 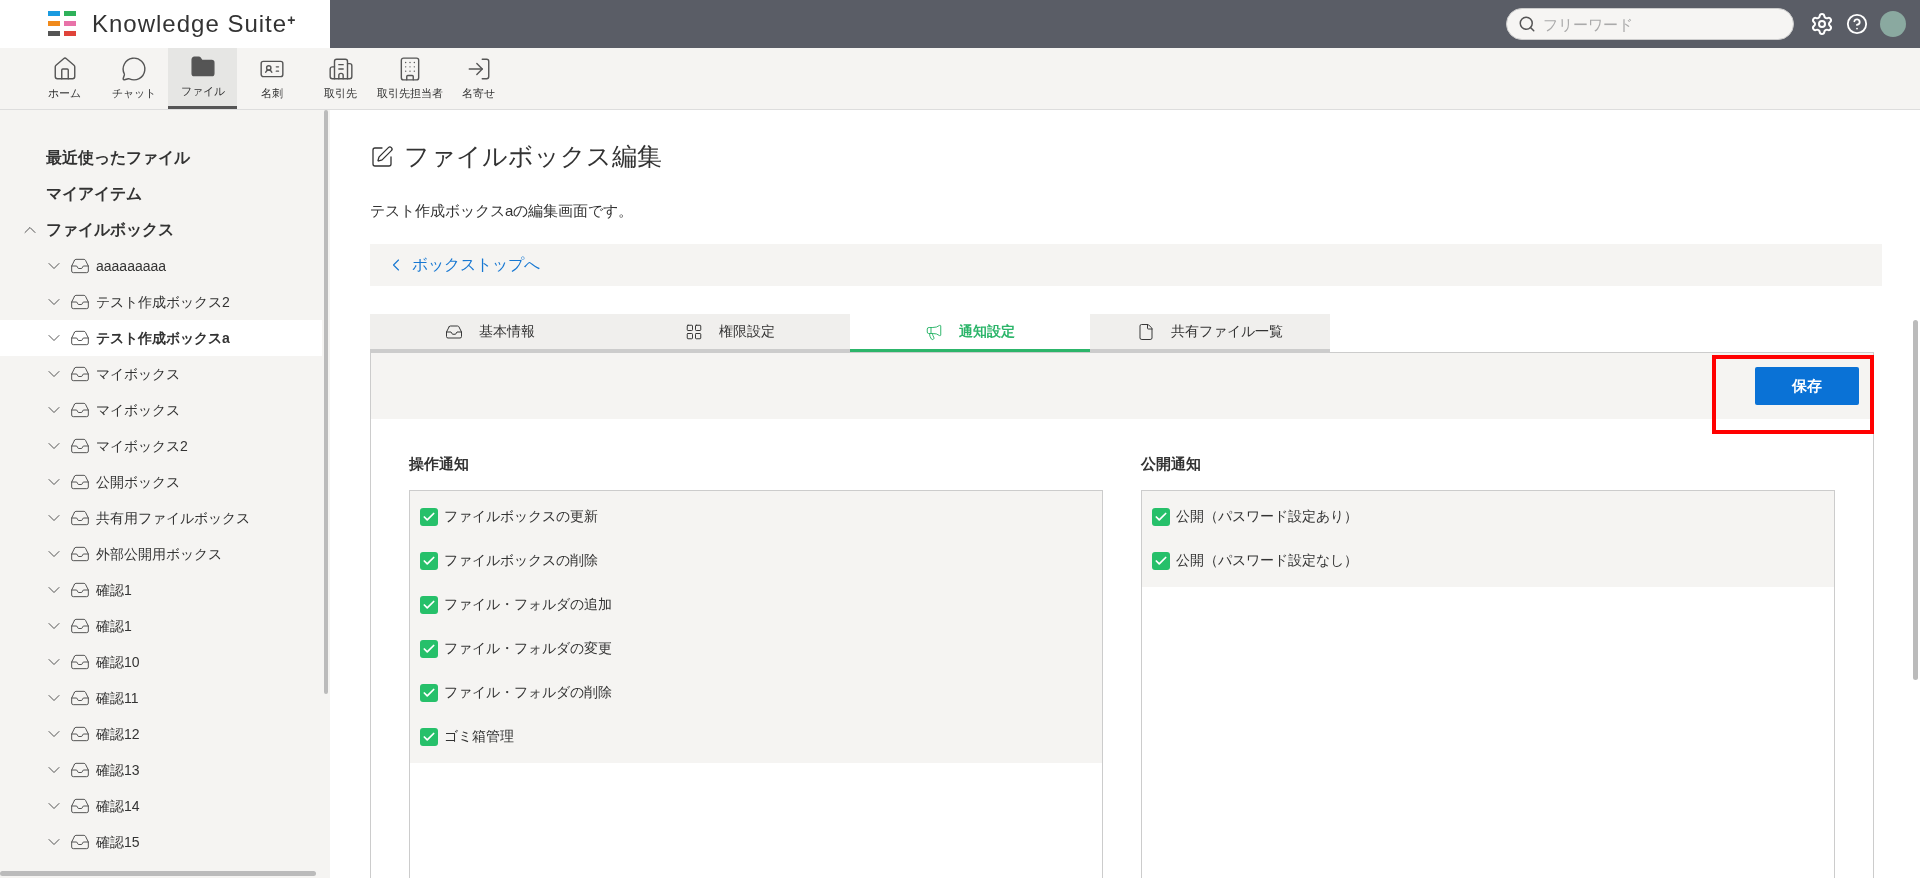 What do you see at coordinates (756, 692) in the screenshot?
I see `checkbox-option: ファイル・フォルダの削除` at bounding box center [756, 692].